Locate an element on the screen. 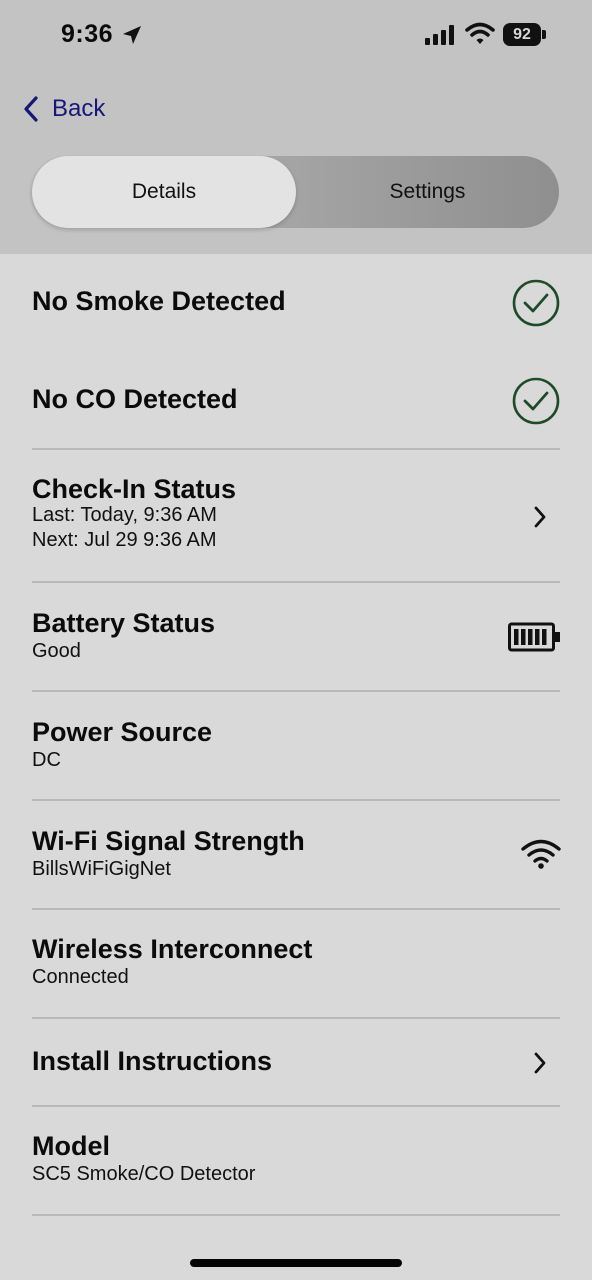 This screenshot has height=1280, width=592. battery-level: 92 is located at coordinates (522, 34).